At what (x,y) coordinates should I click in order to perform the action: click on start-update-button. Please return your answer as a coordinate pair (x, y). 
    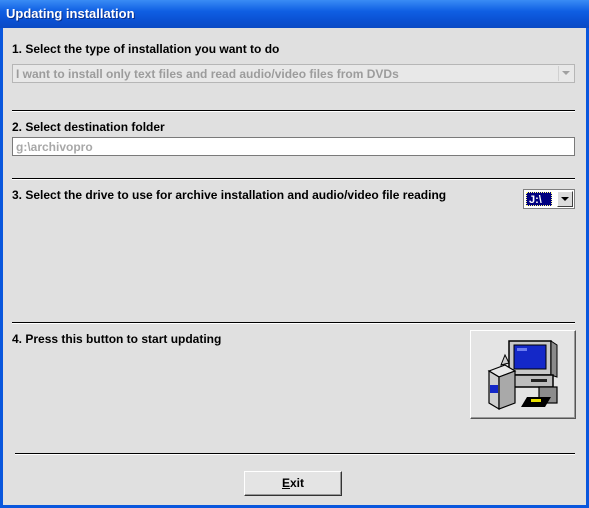
    Looking at the image, I should click on (523, 374).